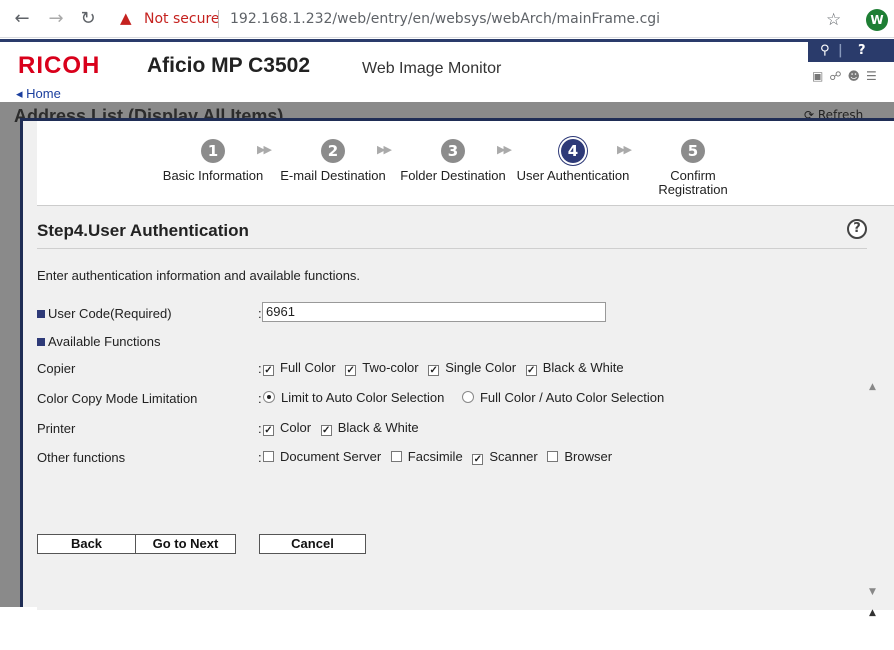 The height and width of the screenshot is (650, 894). I want to click on copier-two-color-checkbox: ✓, so click(351, 370).